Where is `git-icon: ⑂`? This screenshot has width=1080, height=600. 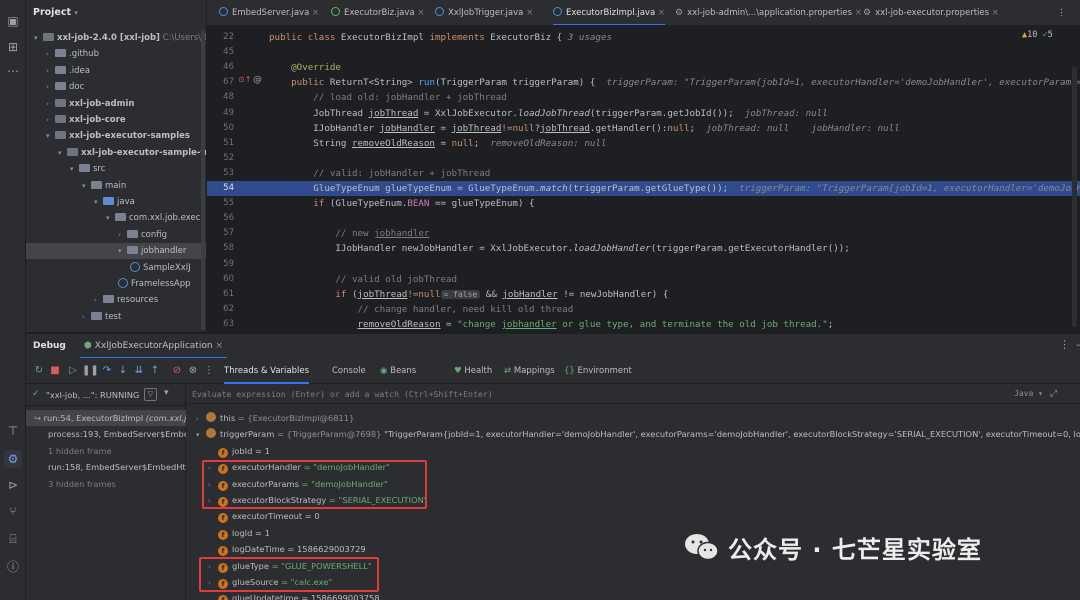
git-icon: ⑂ is located at coordinates (13, 511).